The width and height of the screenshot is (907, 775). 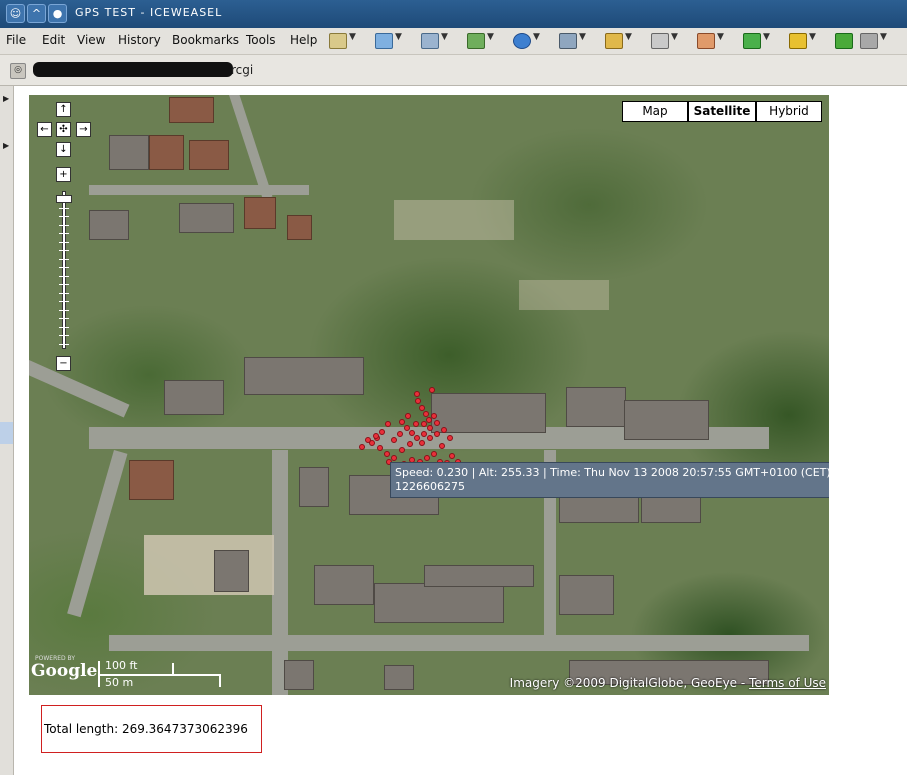 I want to click on map-scale: 100 ft 50 m, so click(x=160, y=675).